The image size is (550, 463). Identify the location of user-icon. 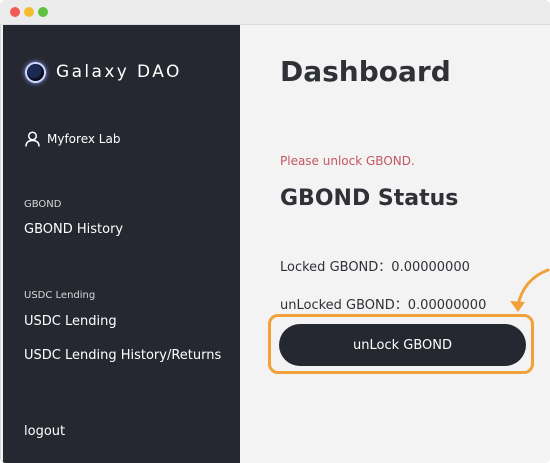
(32, 139).